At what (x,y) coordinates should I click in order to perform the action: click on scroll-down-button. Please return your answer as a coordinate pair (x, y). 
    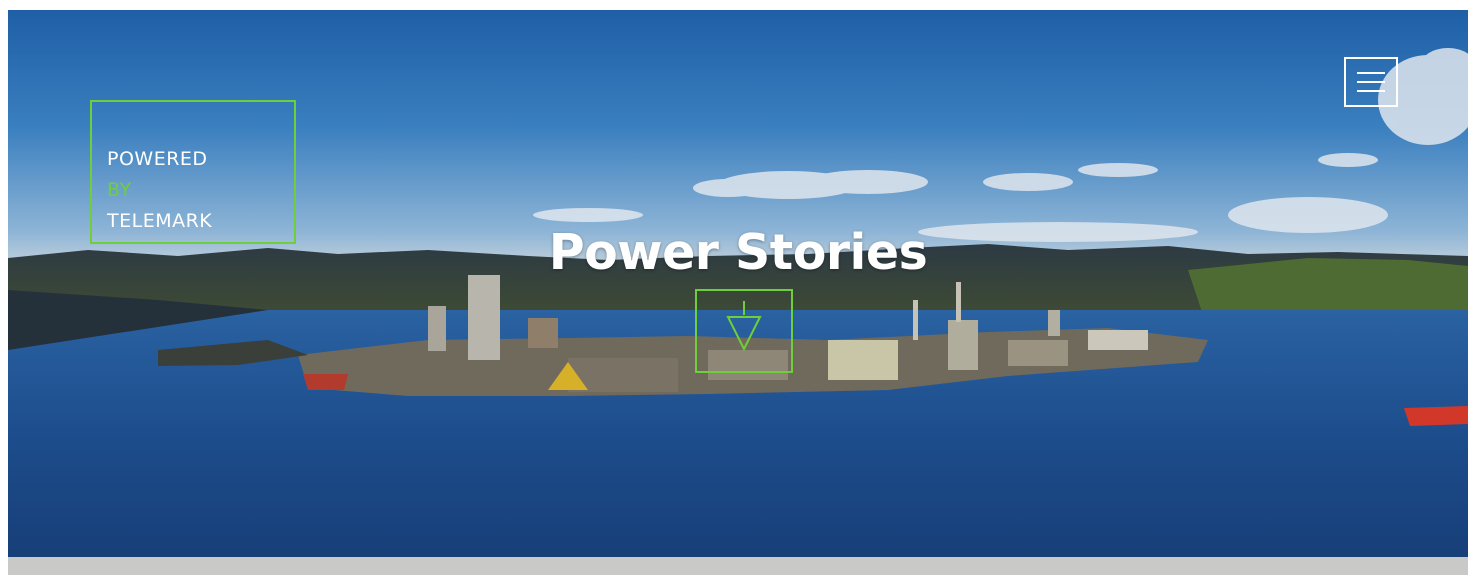
    Looking at the image, I should click on (744, 331).